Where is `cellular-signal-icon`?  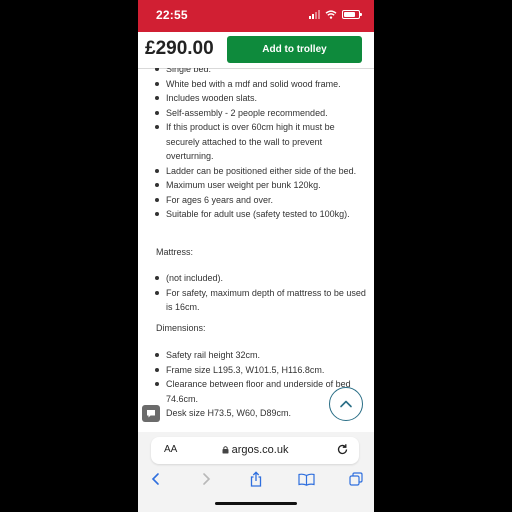
cellular-signal-icon is located at coordinates (314, 14).